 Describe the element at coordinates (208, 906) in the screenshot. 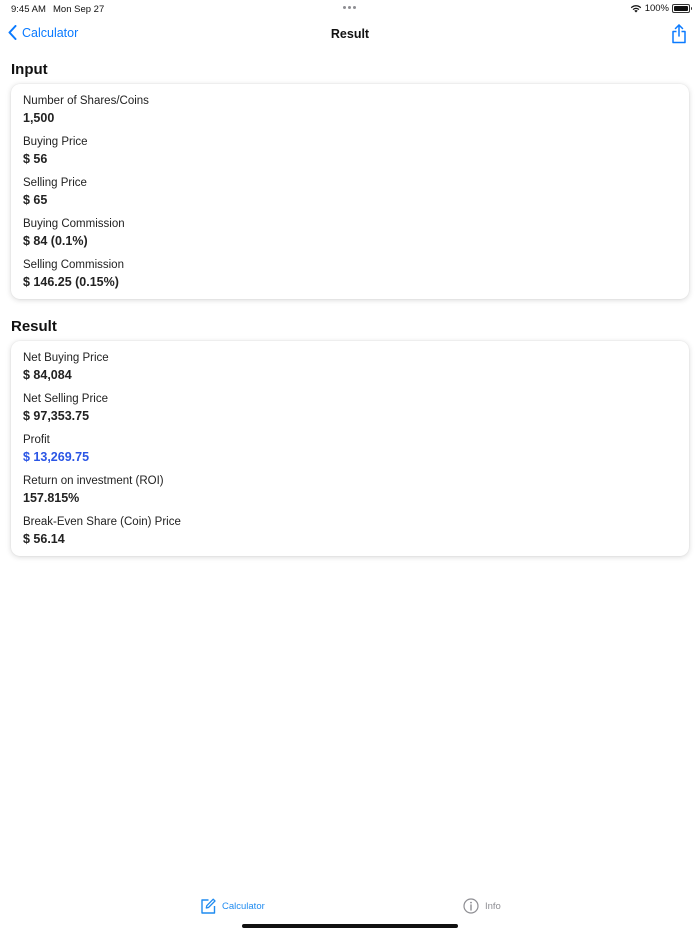

I see `edit-icon` at that location.